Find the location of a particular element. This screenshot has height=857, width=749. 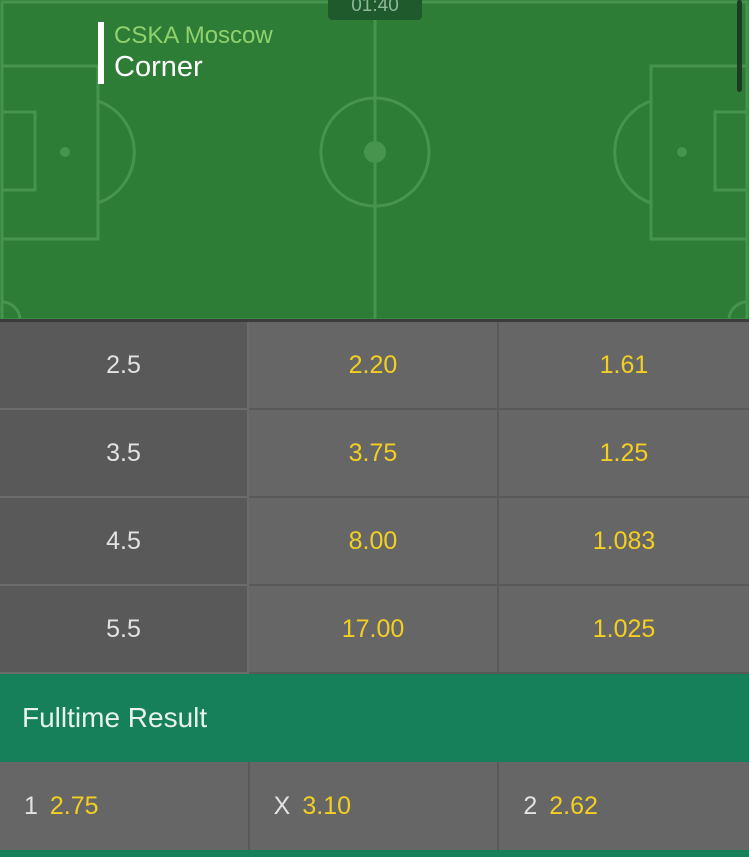

odds-row: 2.5 2.20 1.61 is located at coordinates (374, 366).